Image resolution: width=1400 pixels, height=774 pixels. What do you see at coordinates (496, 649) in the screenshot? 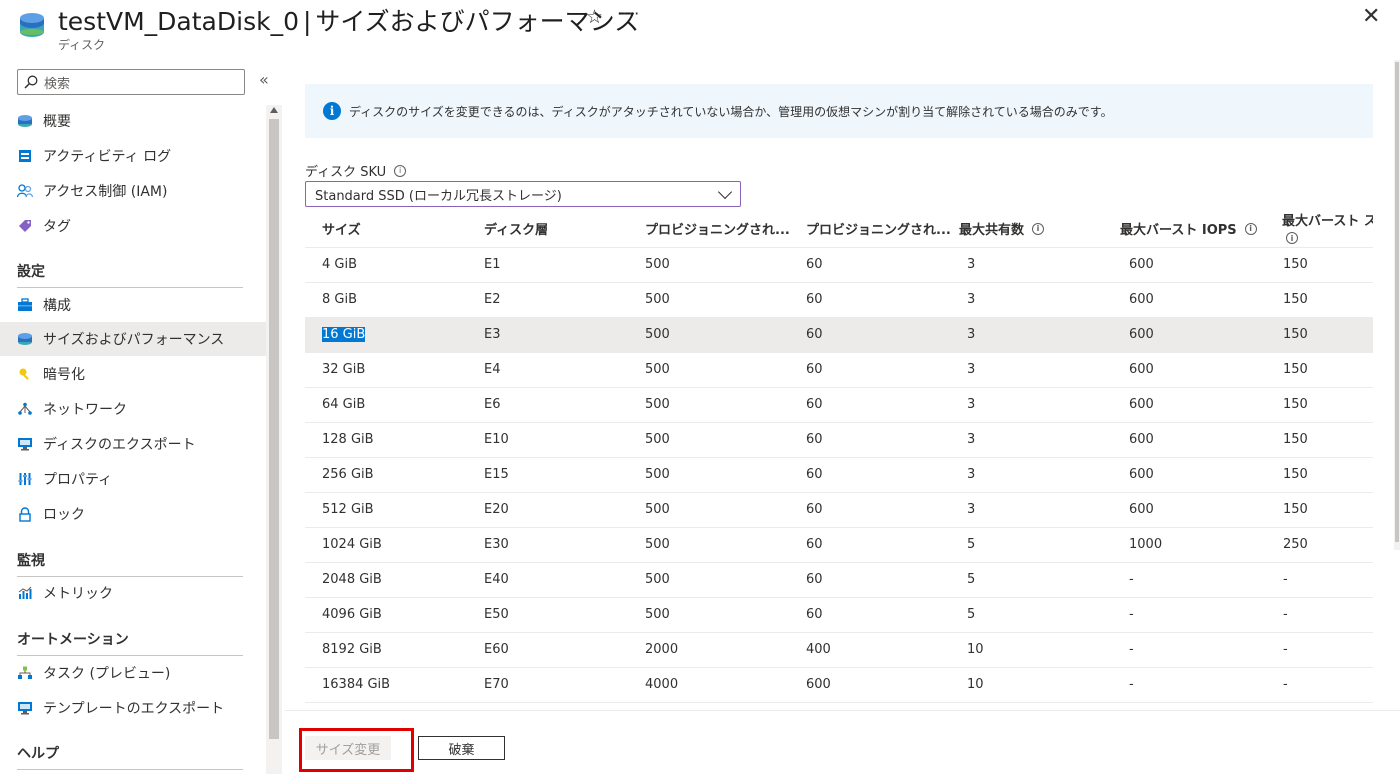
I see `table-cell: E60` at bounding box center [496, 649].